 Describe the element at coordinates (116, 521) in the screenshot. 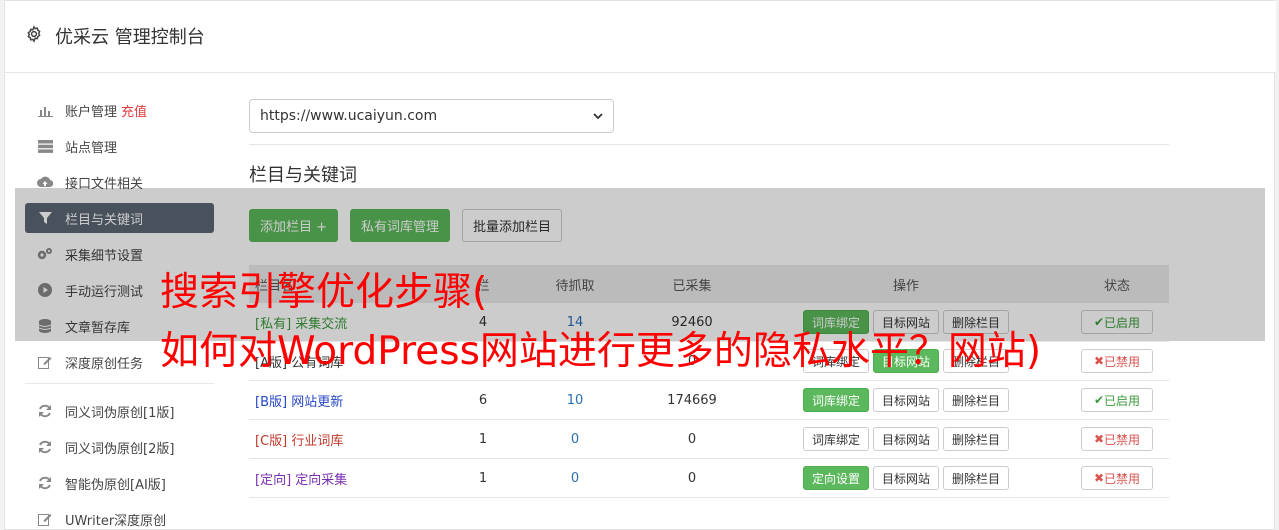

I see `sidebar-item-label: UWriter深度原创` at that location.